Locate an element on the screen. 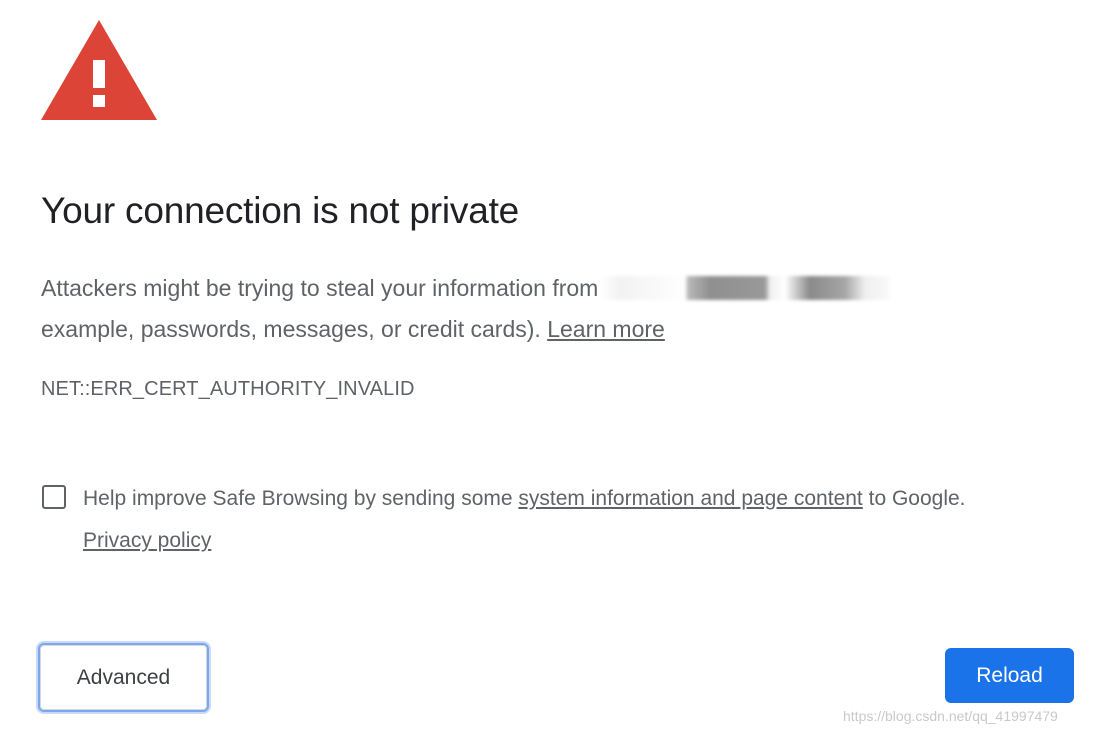 The height and width of the screenshot is (737, 1097). redacted-hostname is located at coordinates (745, 287).